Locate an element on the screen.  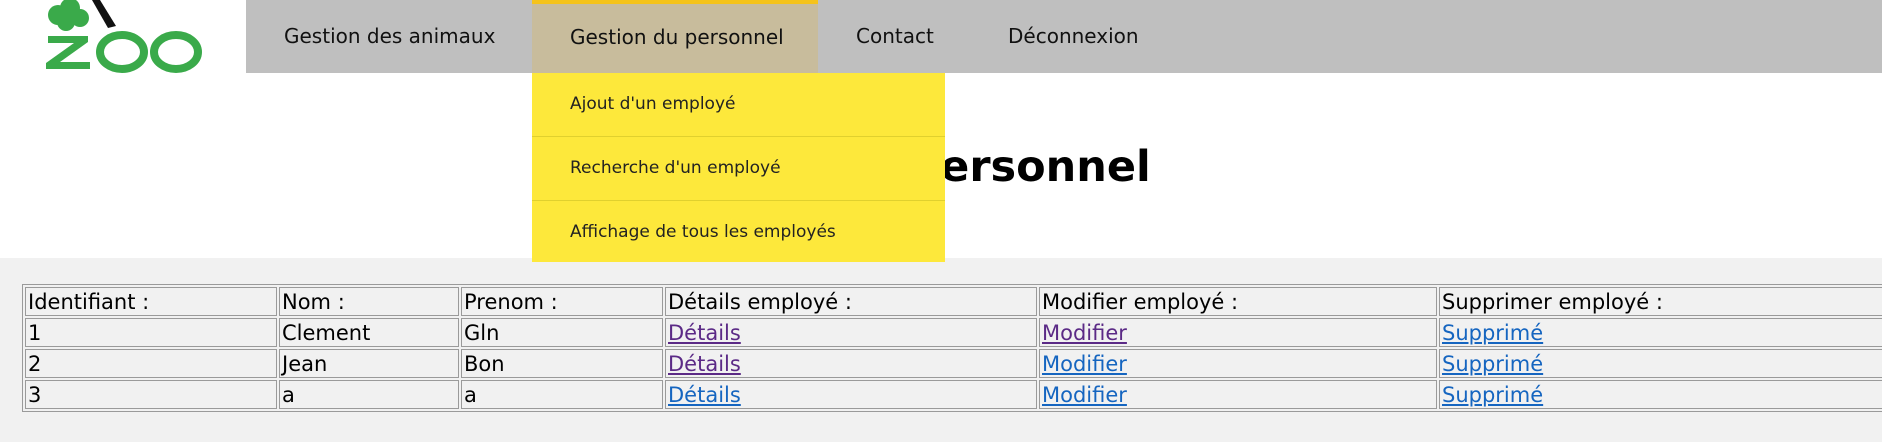
cell-nom: Clement is located at coordinates (369, 332).